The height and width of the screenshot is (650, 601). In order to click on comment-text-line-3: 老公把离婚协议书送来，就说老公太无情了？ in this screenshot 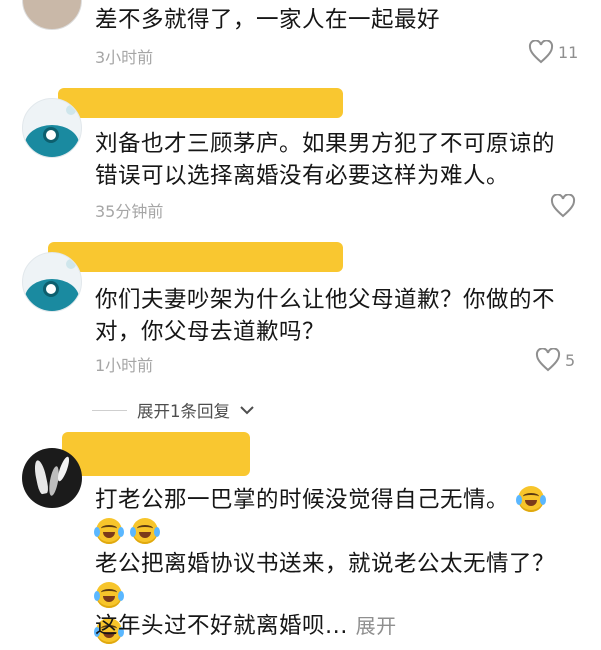, I will do `click(325, 564)`.